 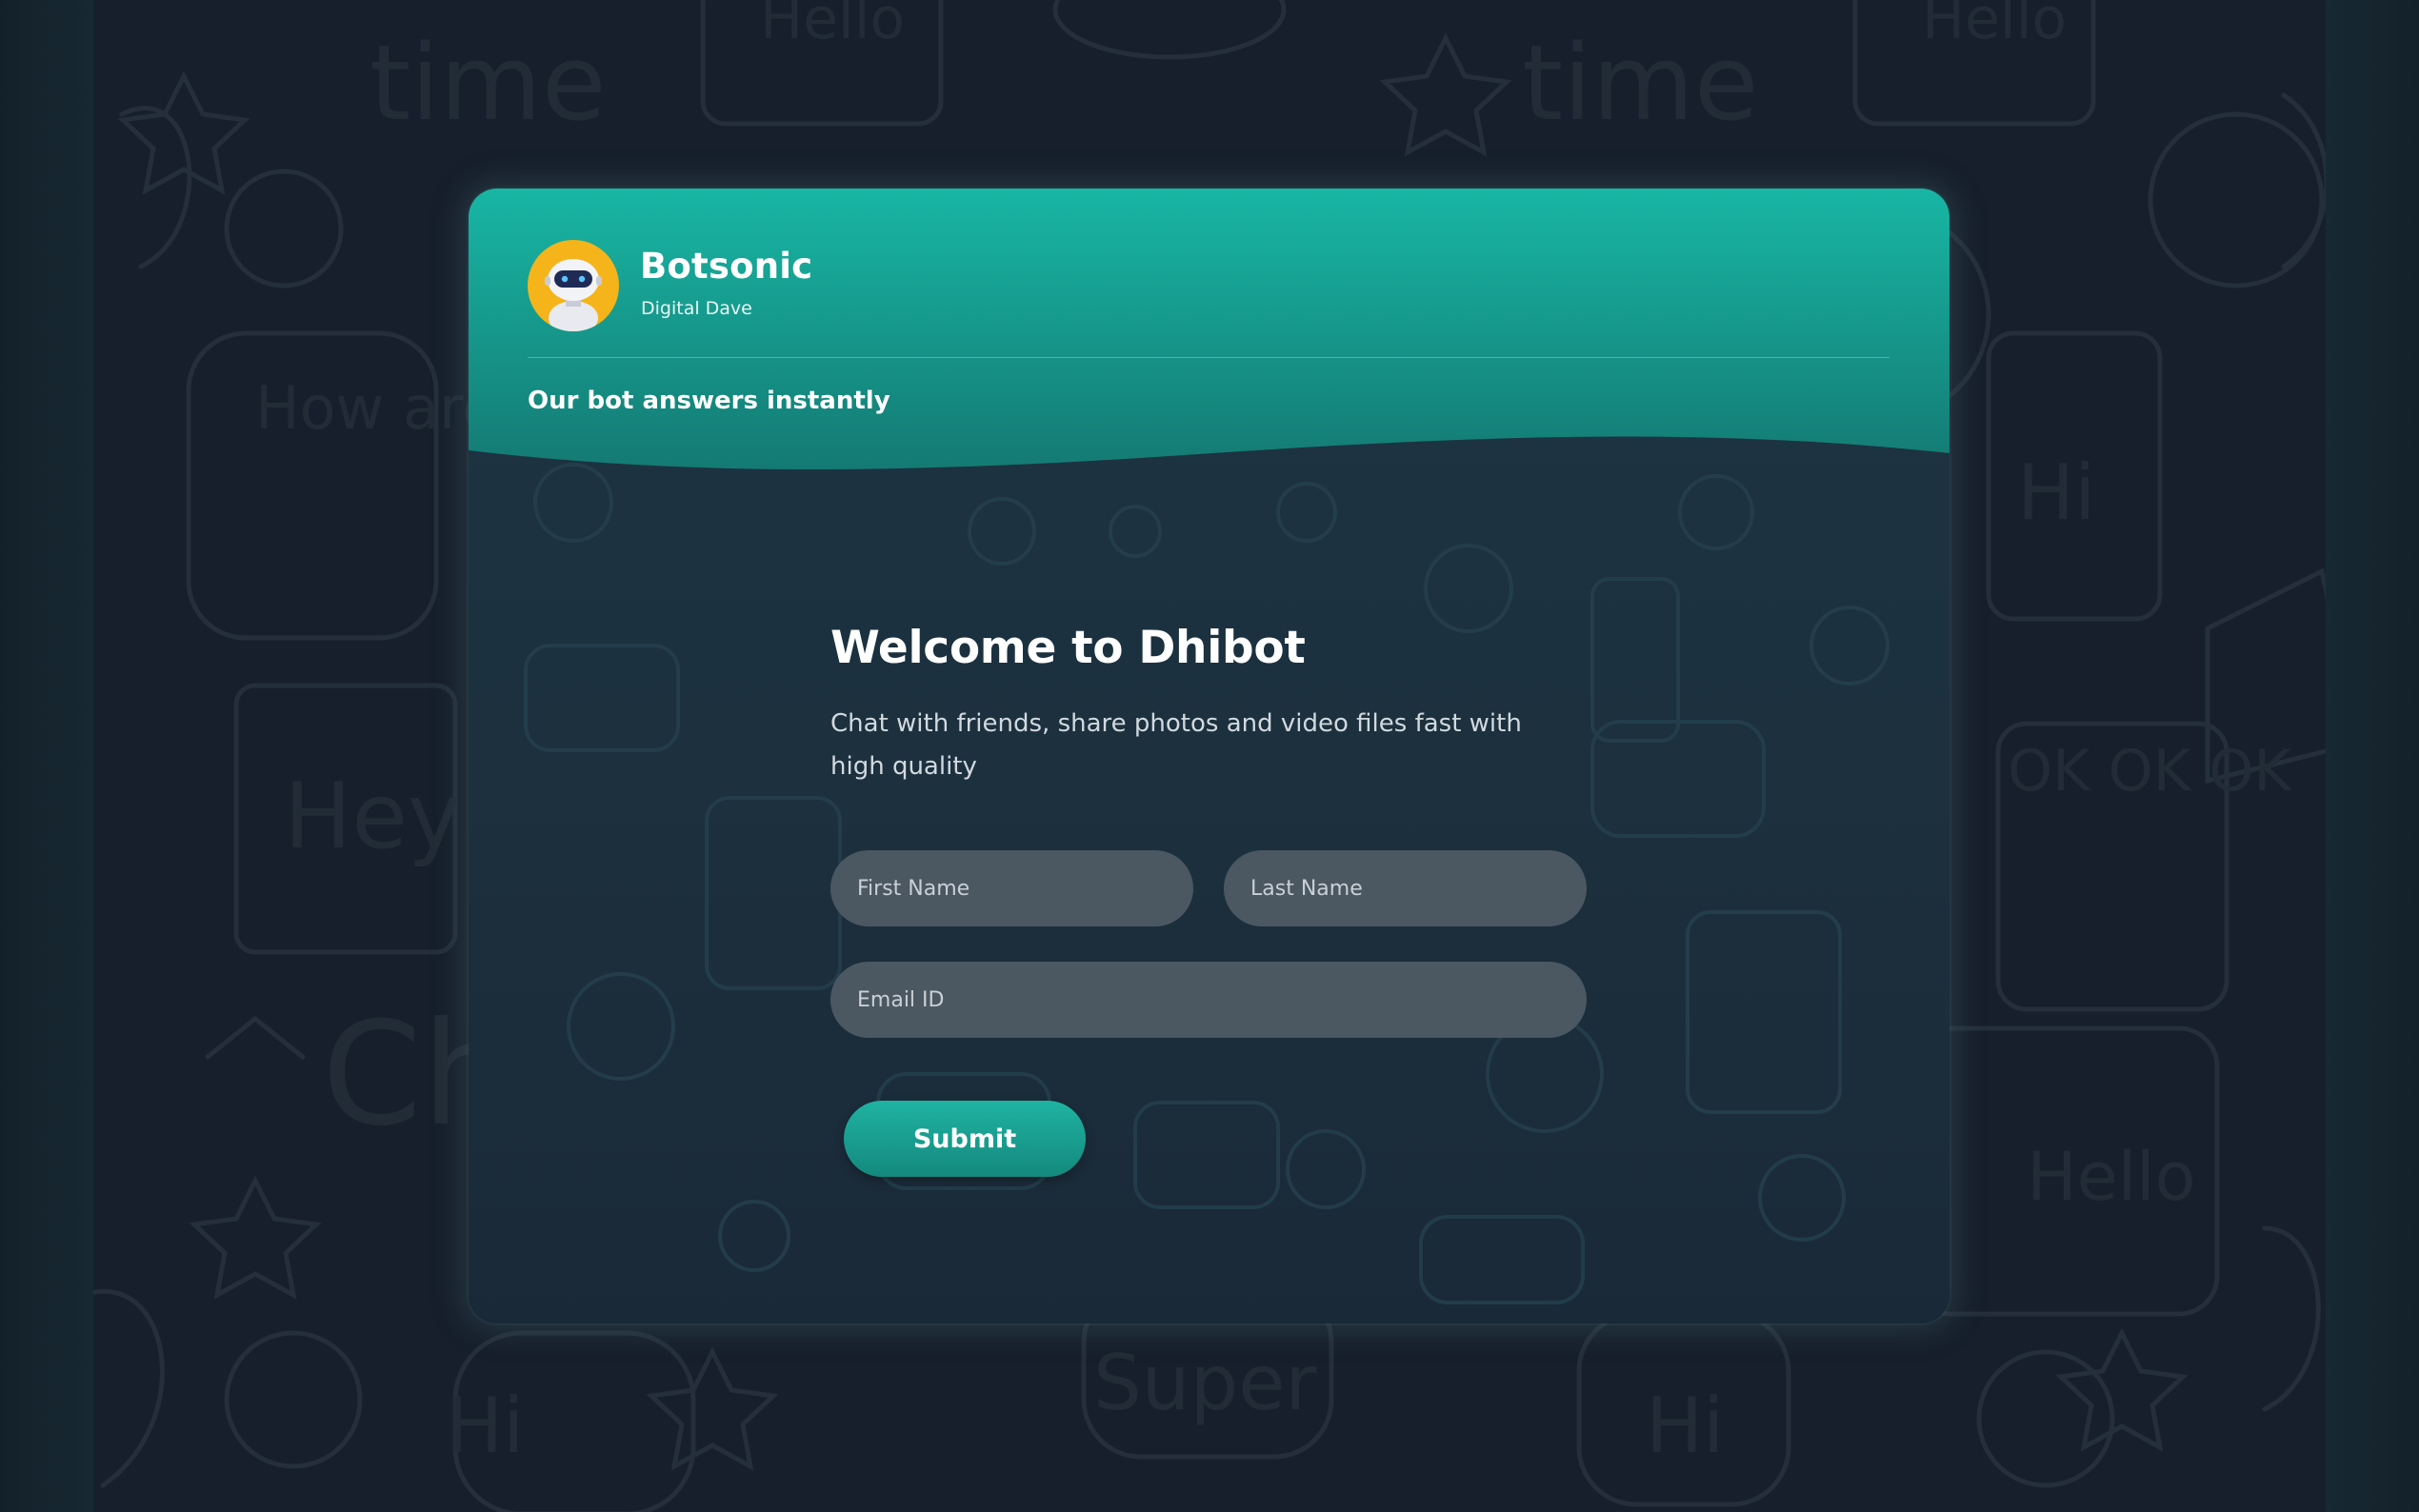 I want to click on submit-button: Submit, so click(x=965, y=1139).